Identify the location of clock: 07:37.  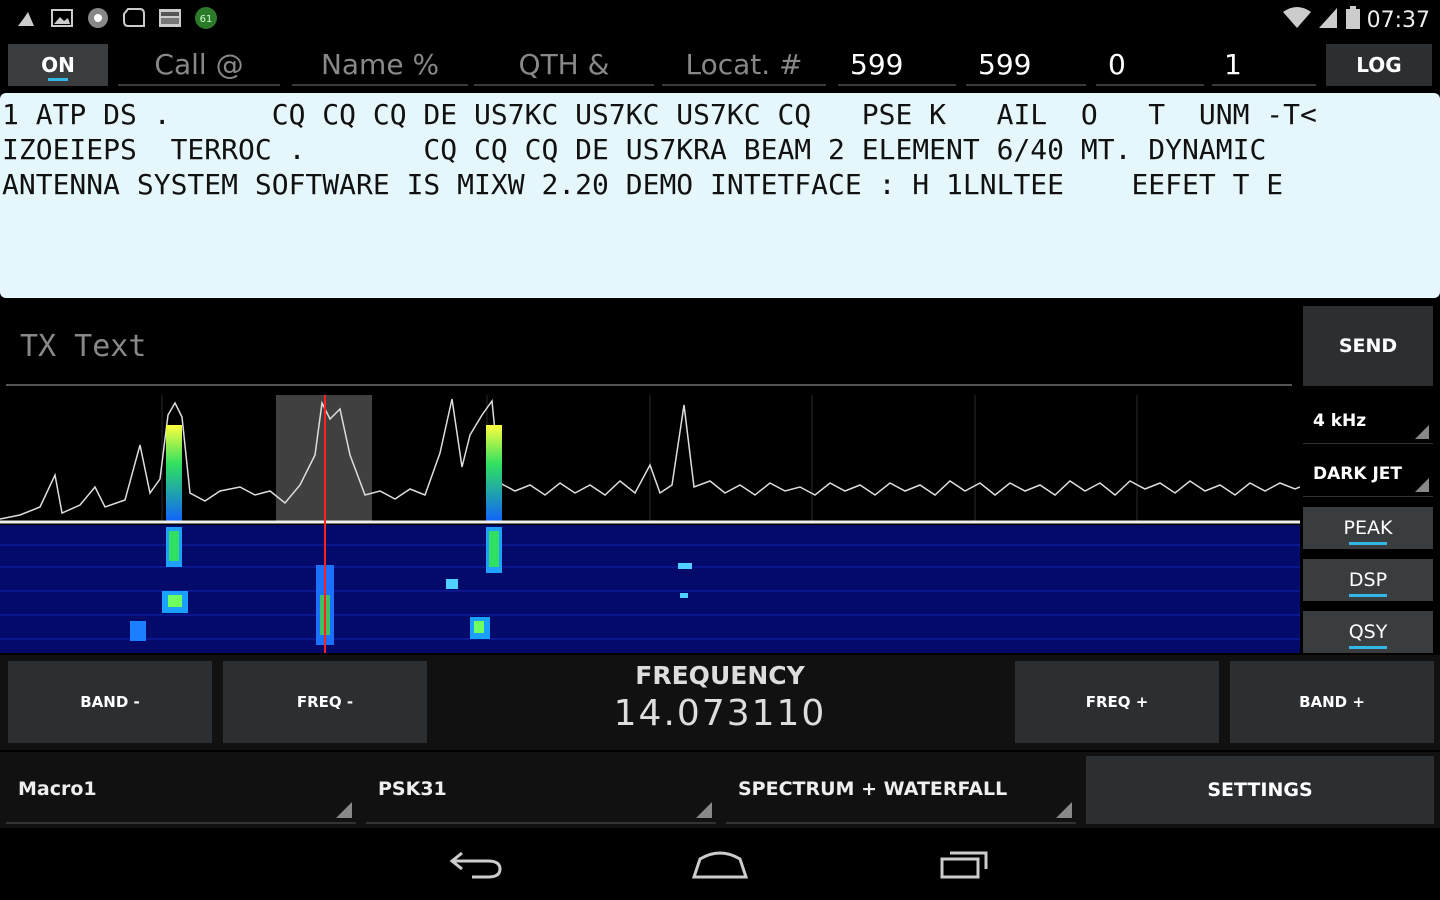
(1398, 20).